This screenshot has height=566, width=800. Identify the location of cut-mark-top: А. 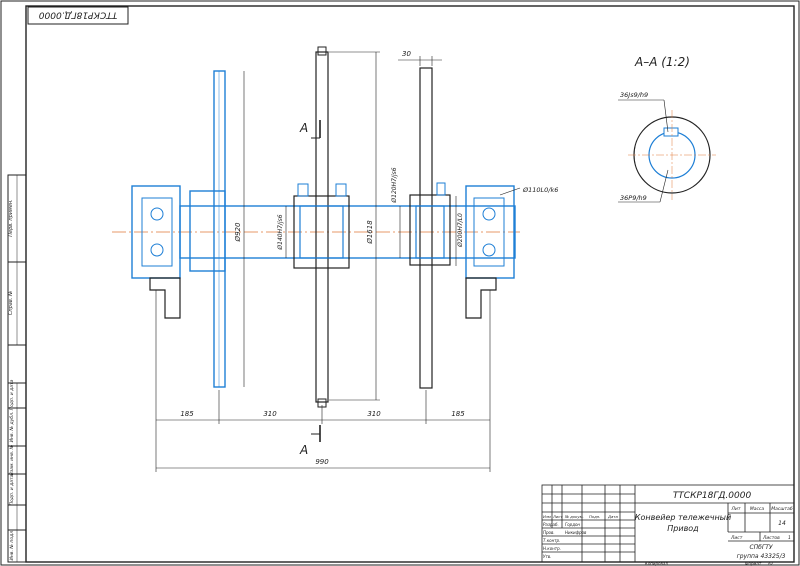
(310, 129).